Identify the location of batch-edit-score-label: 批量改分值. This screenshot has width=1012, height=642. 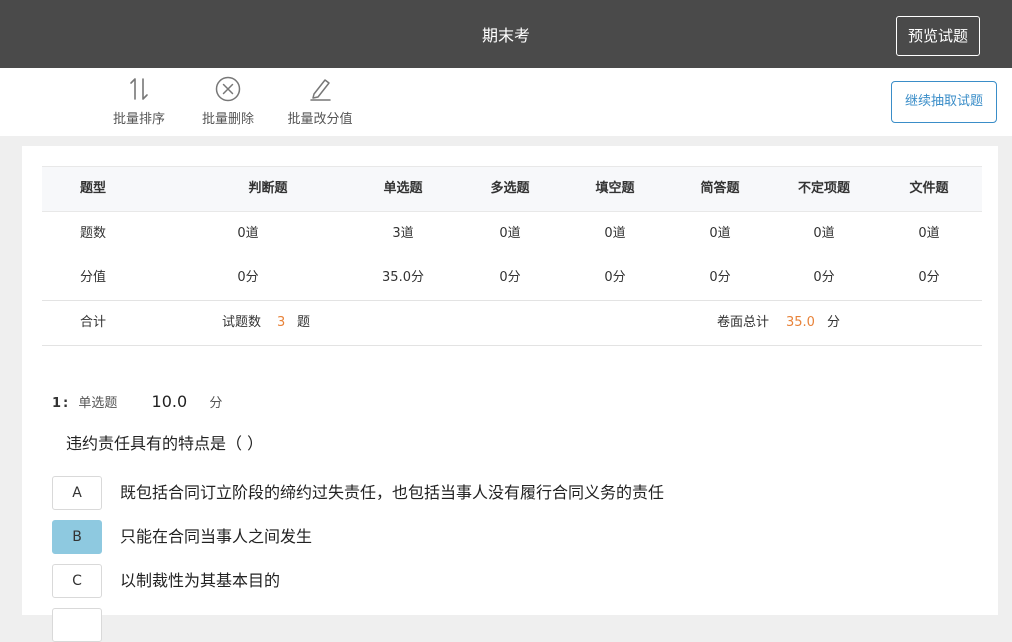
(320, 119).